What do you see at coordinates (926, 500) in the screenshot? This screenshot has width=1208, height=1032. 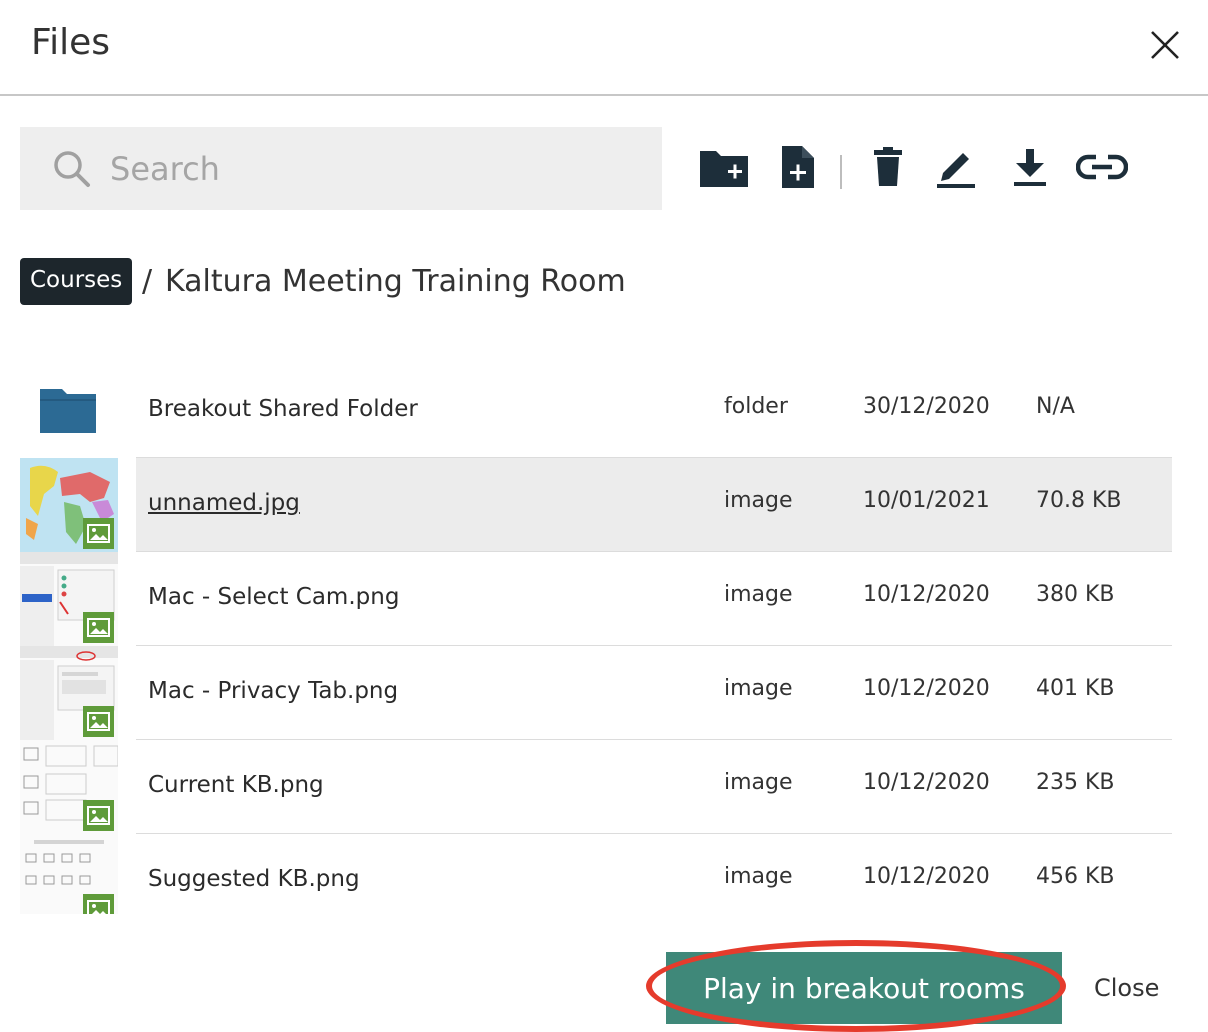 I see `file-date: 10/01/2021` at bounding box center [926, 500].